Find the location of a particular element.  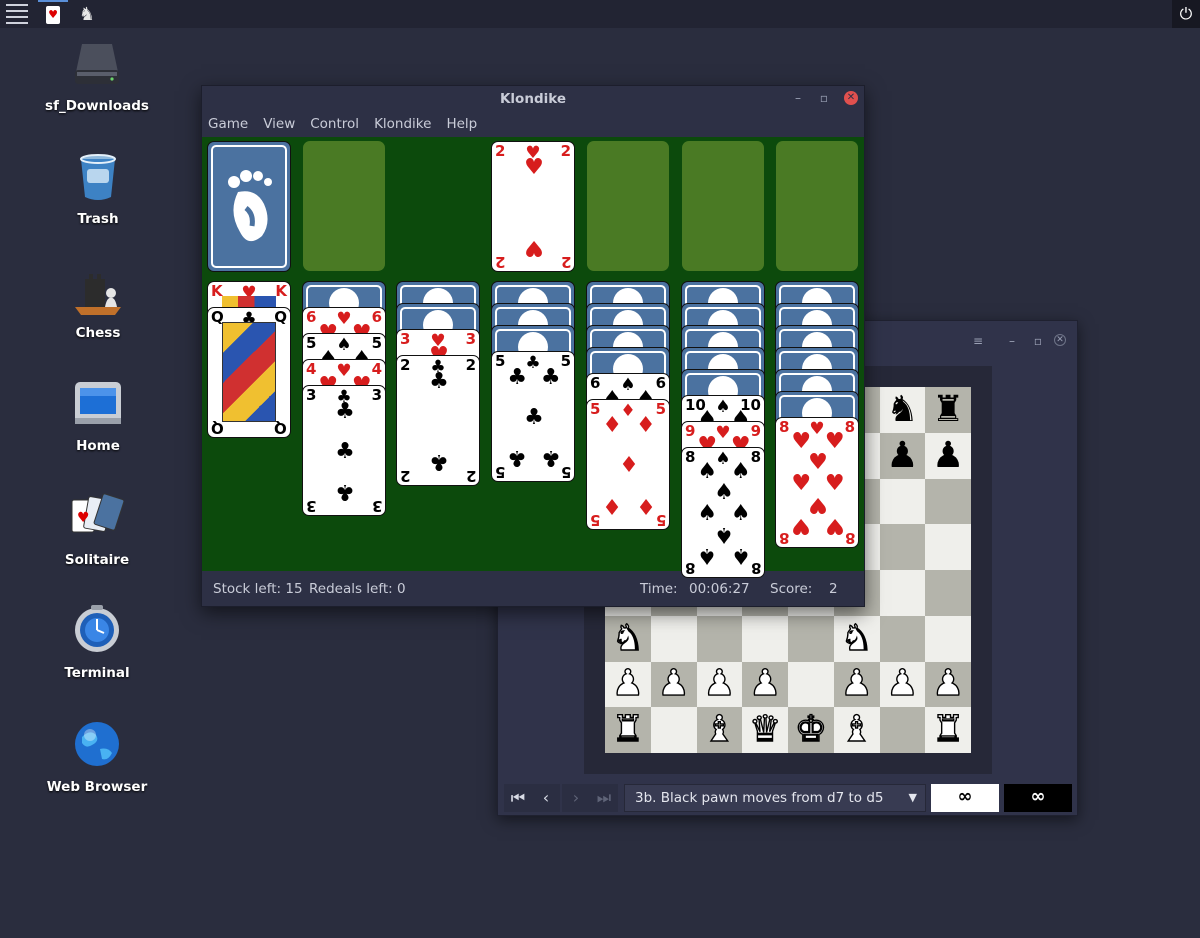

black-piece: ♞ is located at coordinates (902, 409).